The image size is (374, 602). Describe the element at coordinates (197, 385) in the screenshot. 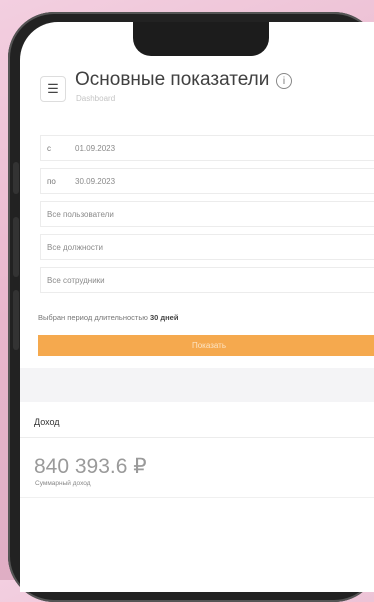

I see `section-separator` at that location.